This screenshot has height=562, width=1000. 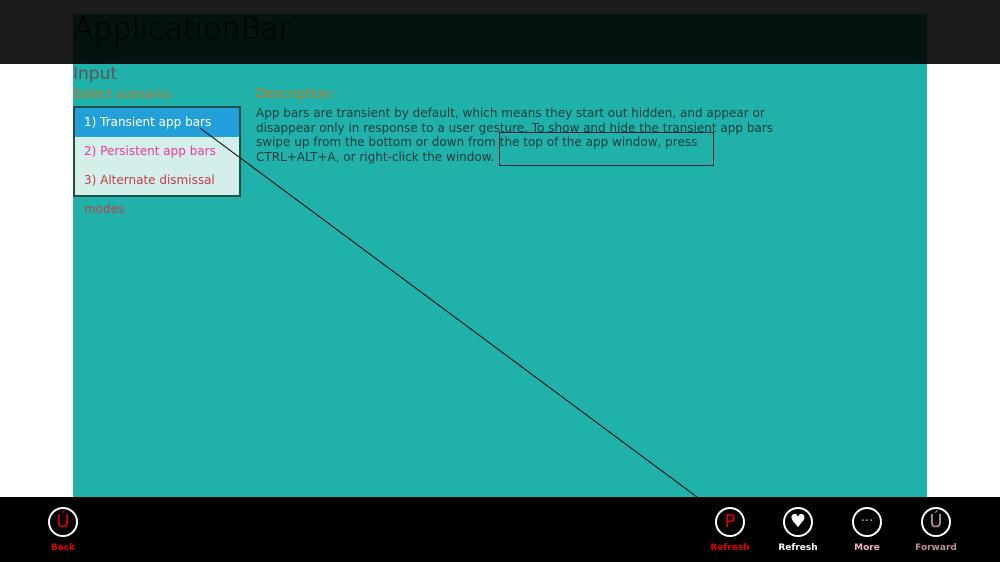 I want to click on refresh-button-1: P Refresh, so click(x=730, y=530).